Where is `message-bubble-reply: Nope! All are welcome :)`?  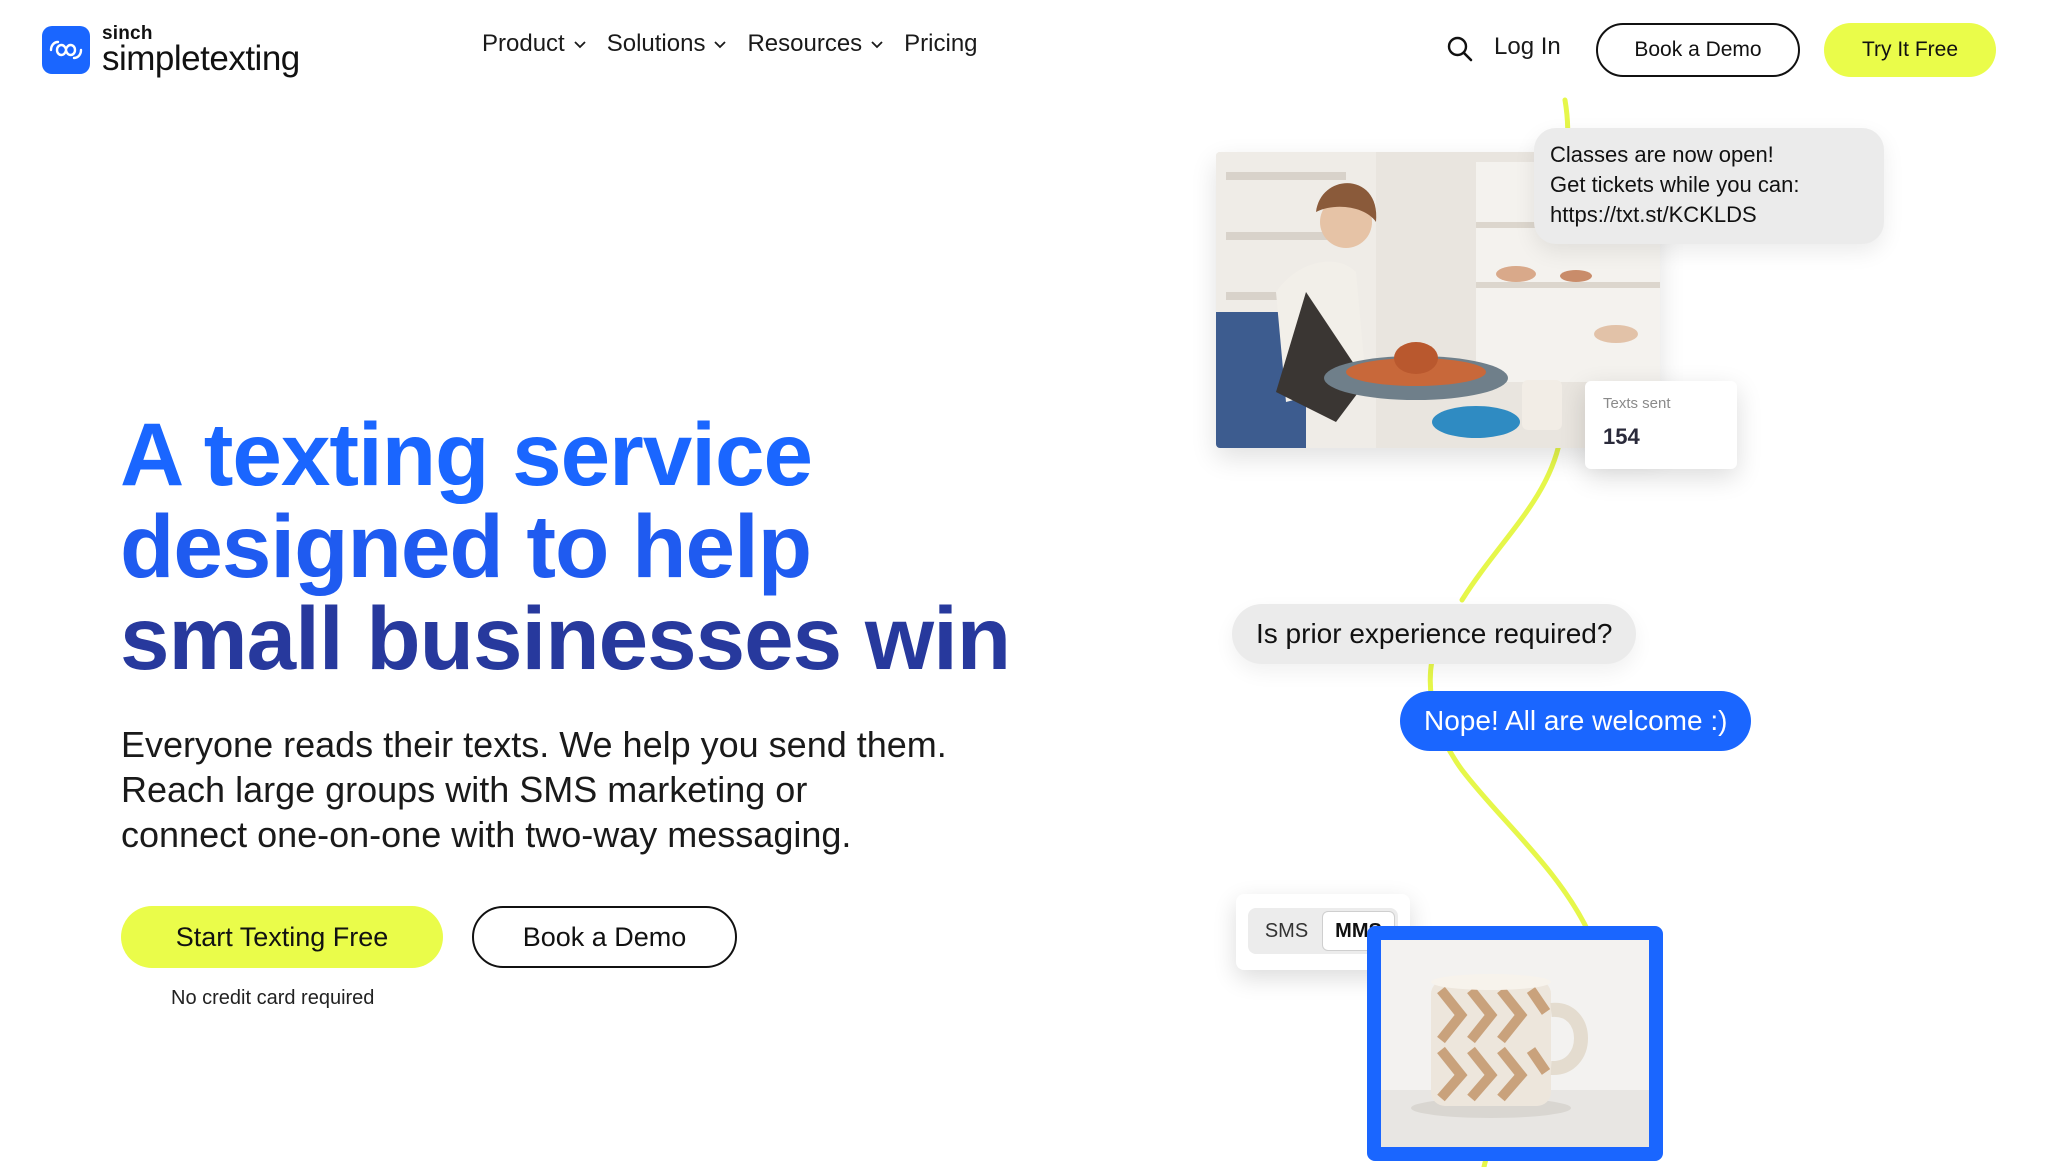 message-bubble-reply: Nope! All are welcome :) is located at coordinates (1576, 721).